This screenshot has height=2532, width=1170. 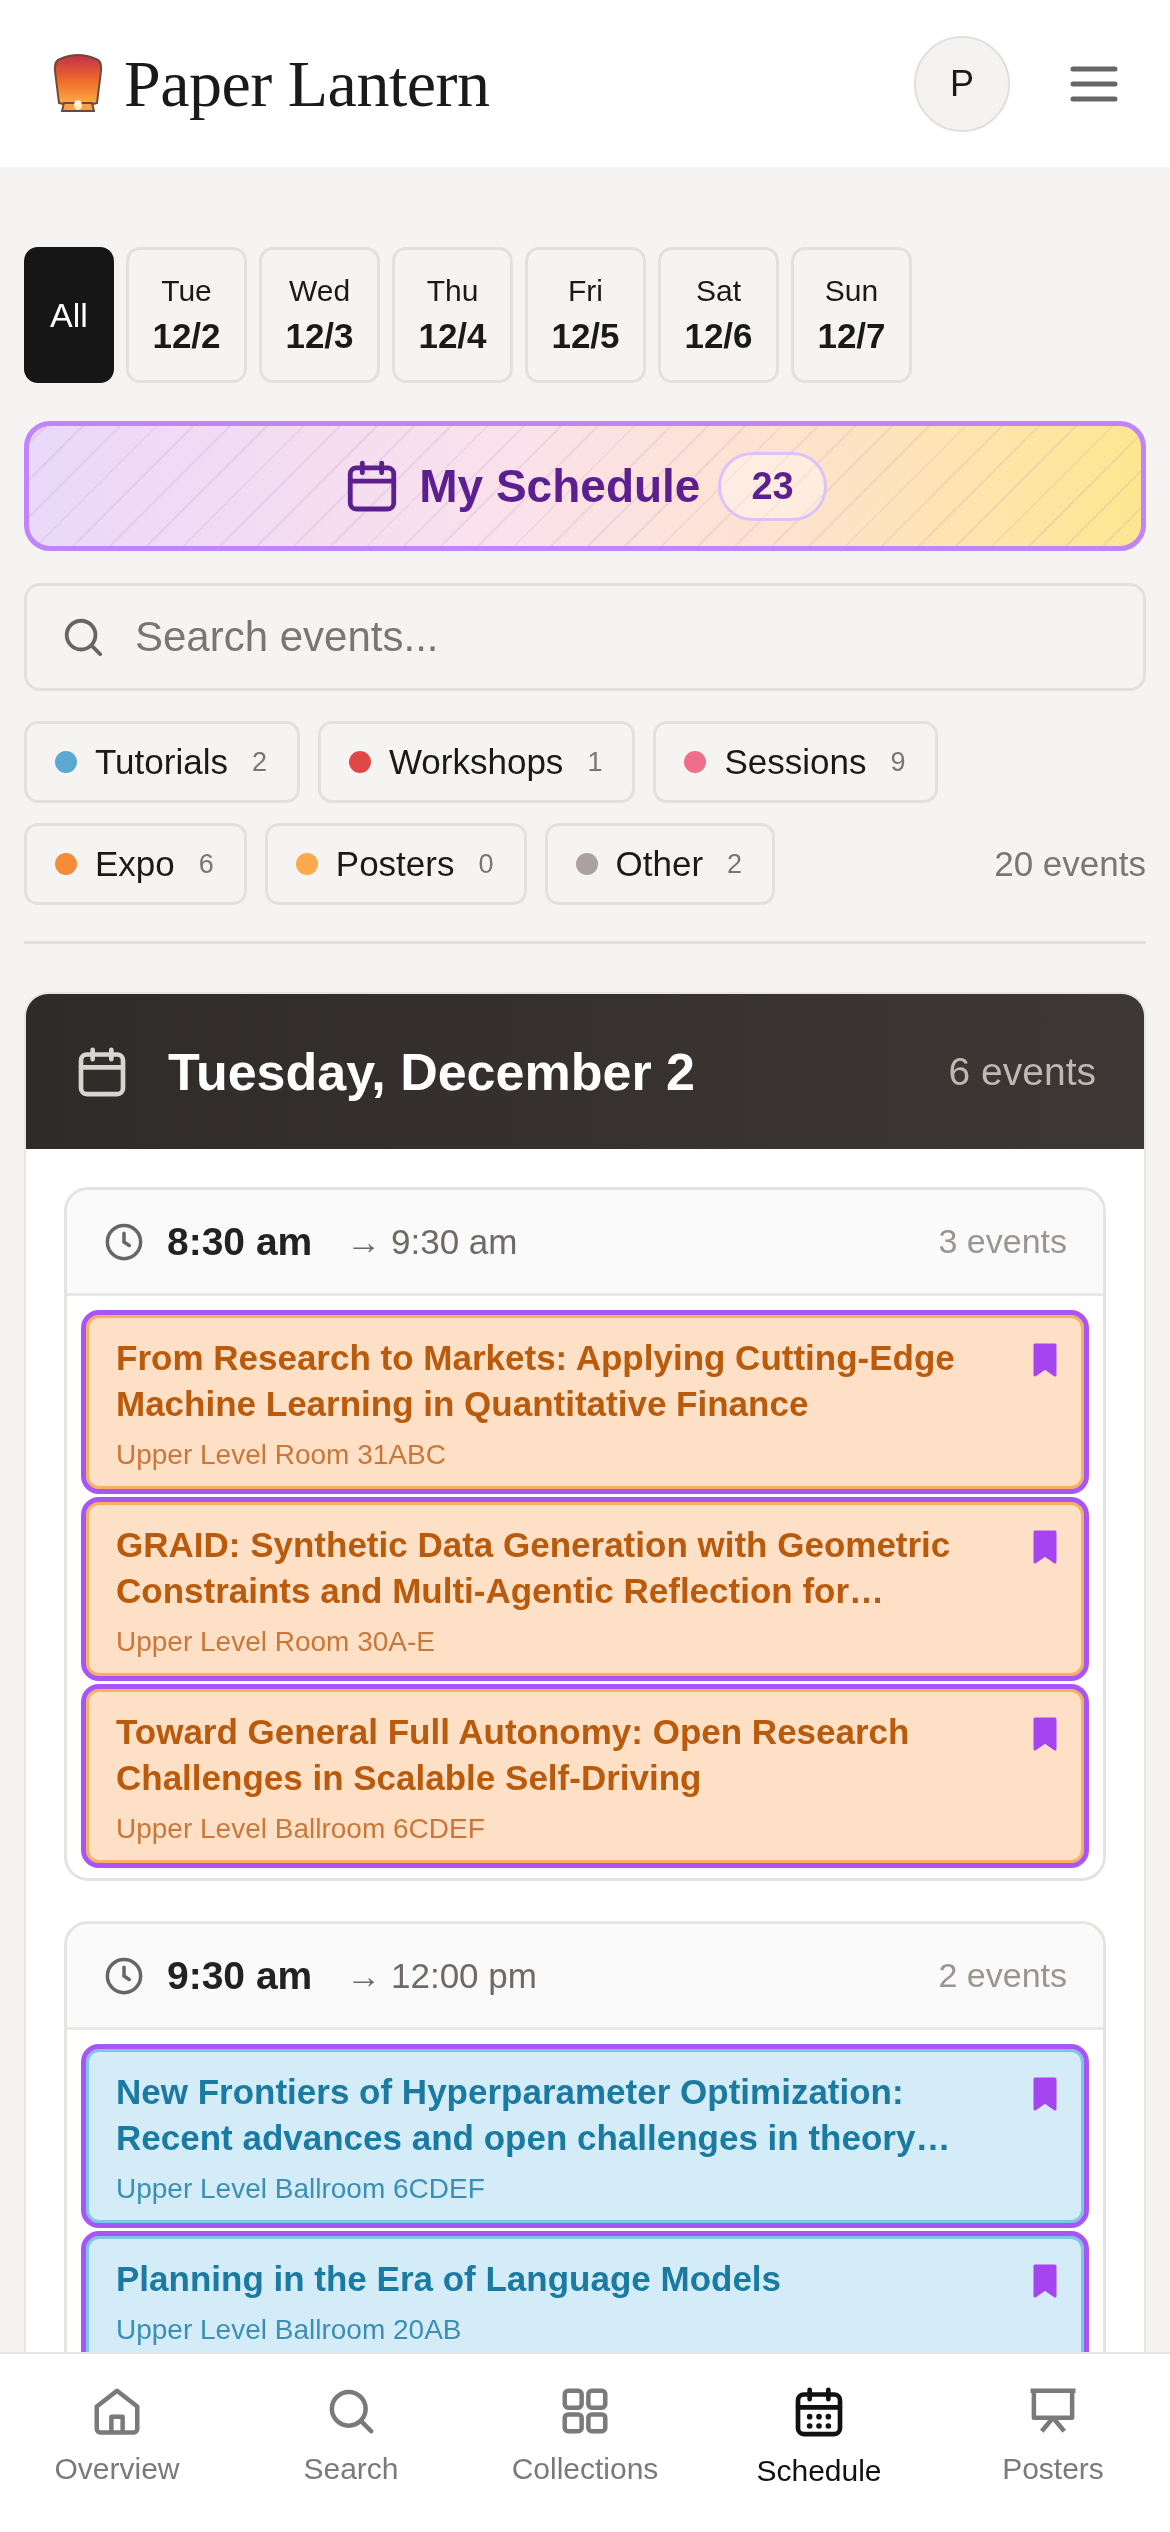 I want to click on day-tab: All, so click(x=69, y=315).